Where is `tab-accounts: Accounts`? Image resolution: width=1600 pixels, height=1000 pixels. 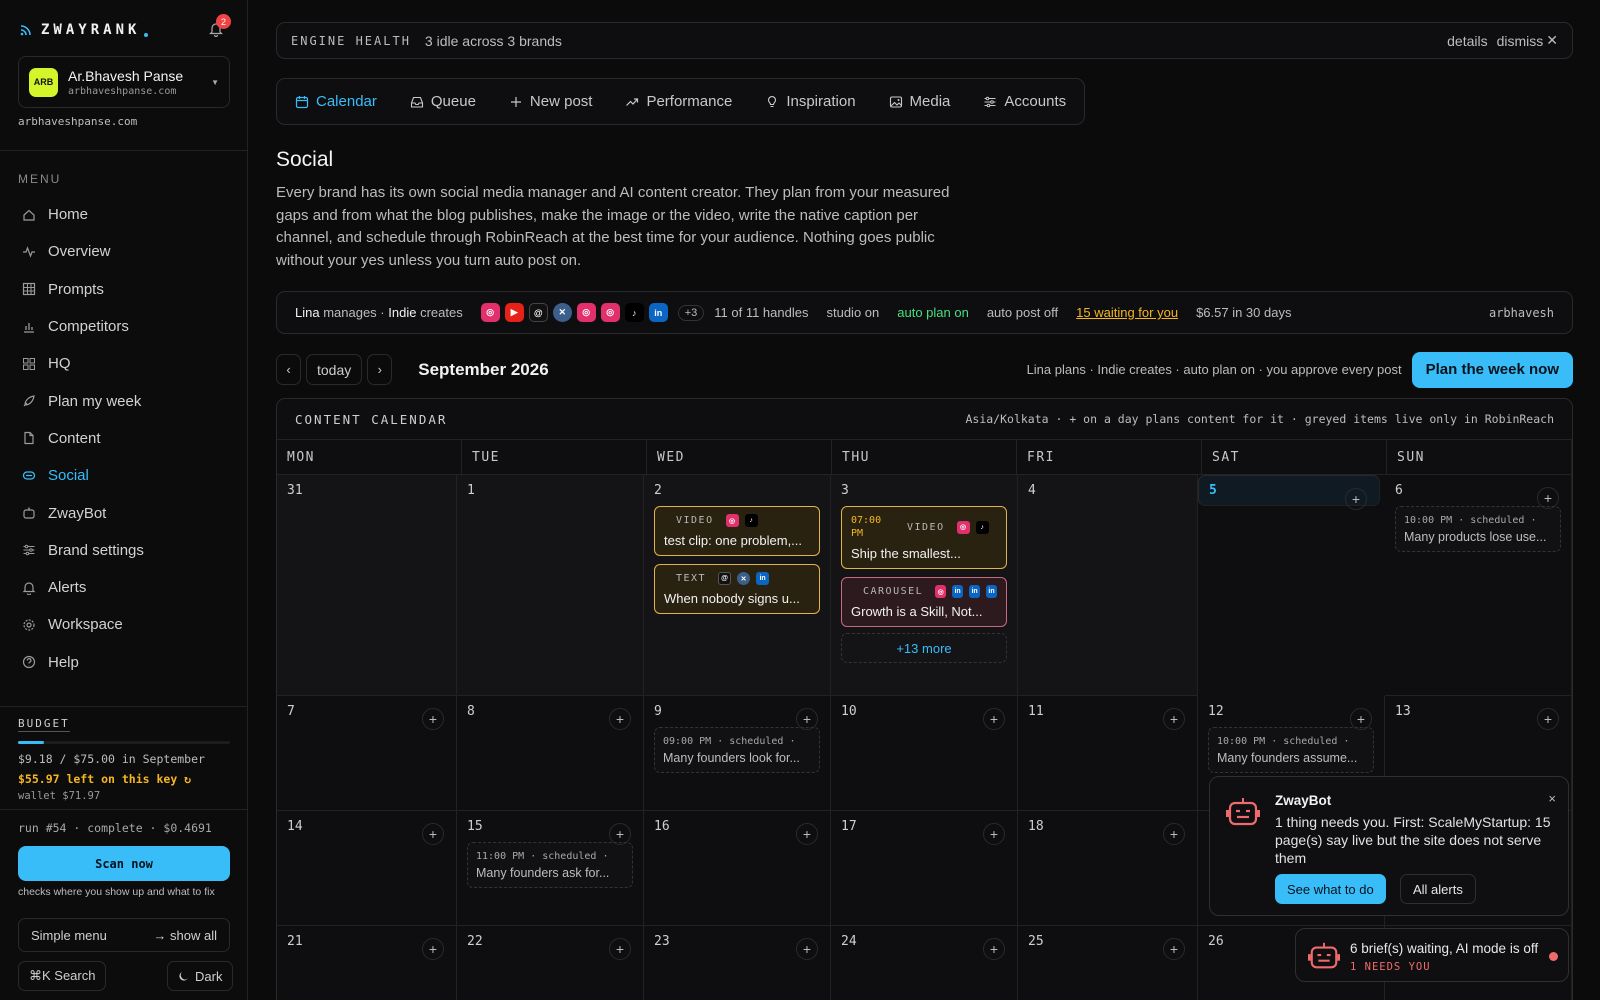 tab-accounts: Accounts is located at coordinates (1024, 101).